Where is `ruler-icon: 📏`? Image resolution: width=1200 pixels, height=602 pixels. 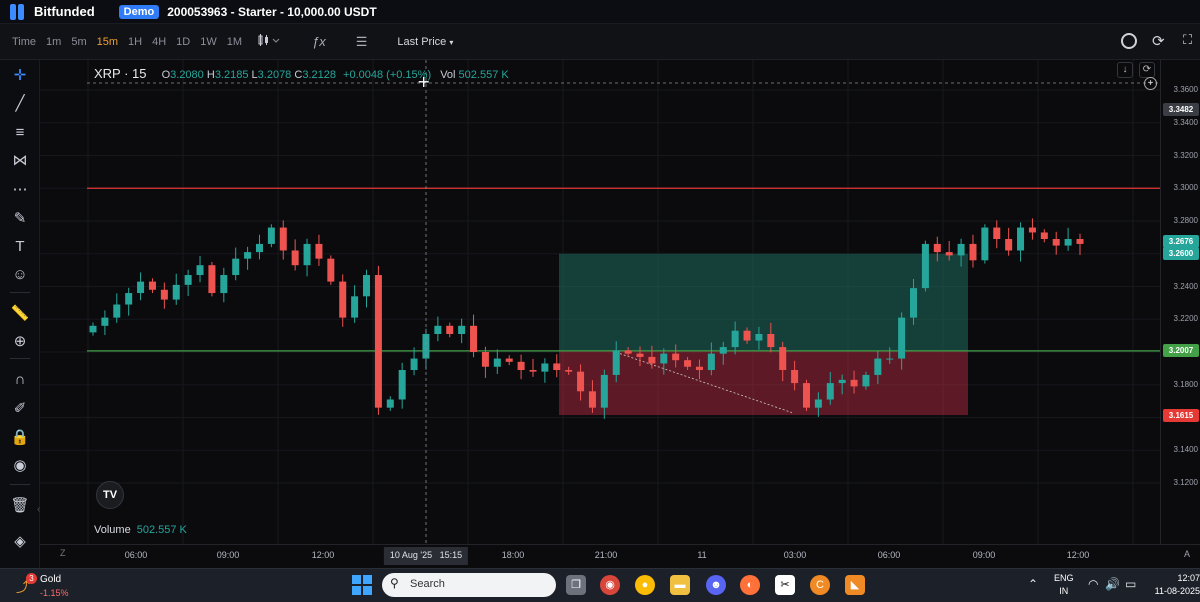
ruler-icon: 📏 is located at coordinates (20, 314).